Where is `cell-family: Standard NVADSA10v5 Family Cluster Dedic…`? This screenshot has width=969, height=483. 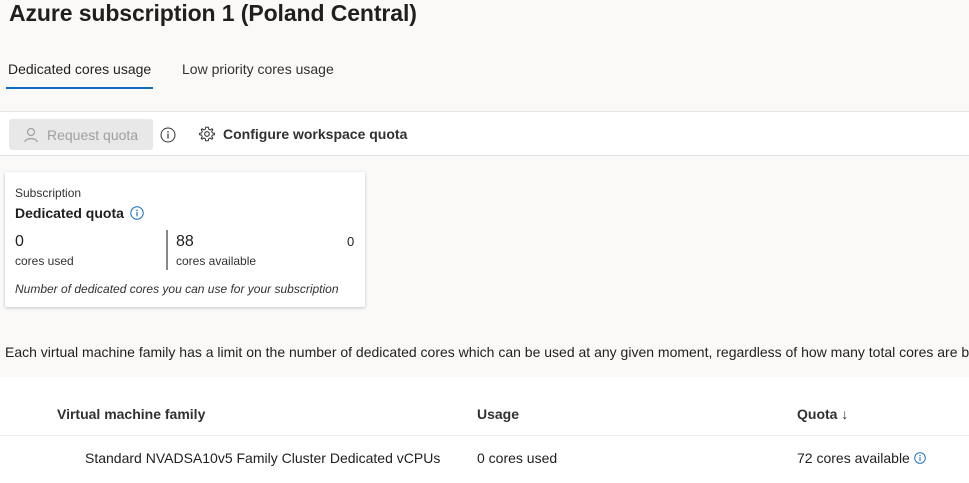 cell-family: Standard NVADSA10v5 Family Cluster Dedic… is located at coordinates (263, 458).